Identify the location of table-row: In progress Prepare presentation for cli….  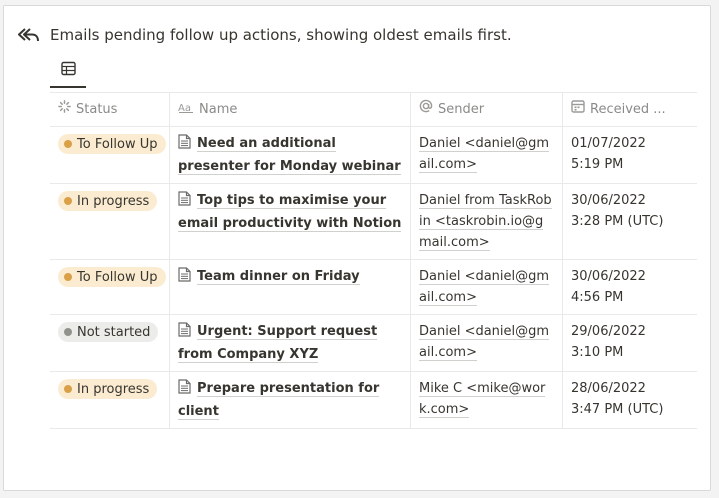
(373, 400).